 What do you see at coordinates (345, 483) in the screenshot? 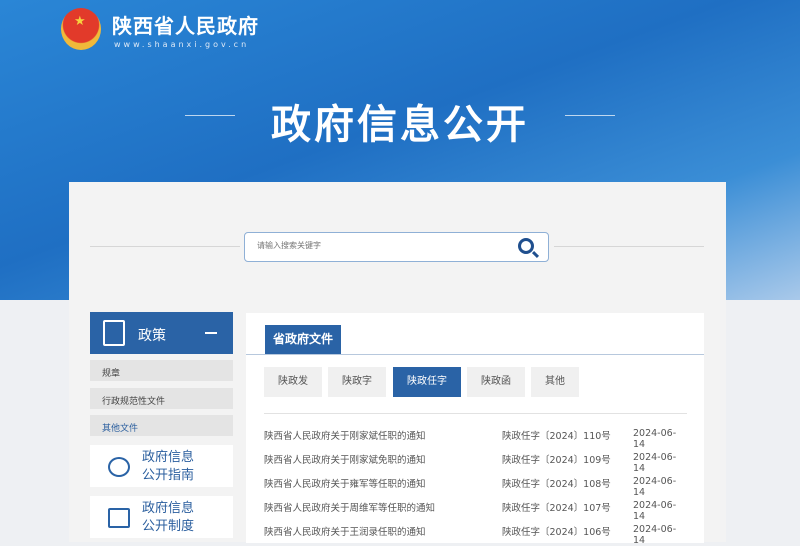
I see `doc-title: 陕西省人民政府关于雍军等任职的通知` at bounding box center [345, 483].